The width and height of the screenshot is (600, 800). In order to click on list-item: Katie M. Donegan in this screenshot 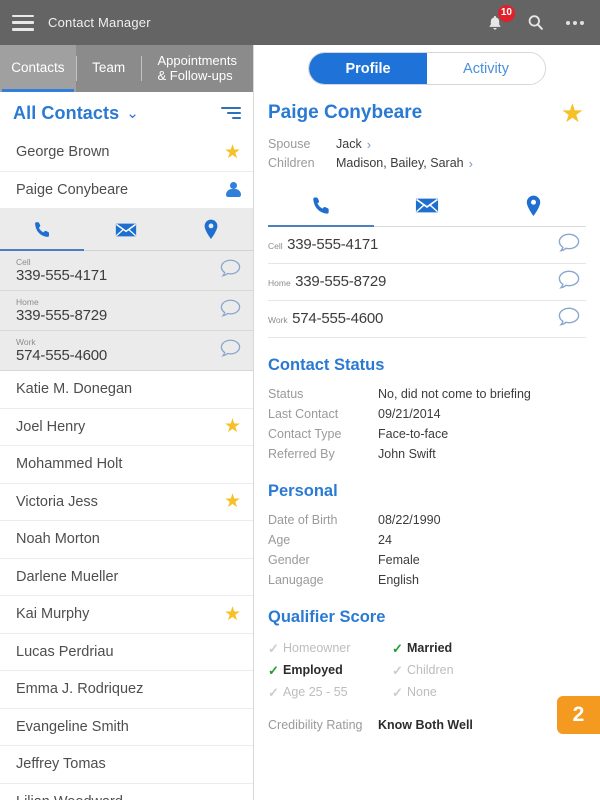, I will do `click(126, 390)`.